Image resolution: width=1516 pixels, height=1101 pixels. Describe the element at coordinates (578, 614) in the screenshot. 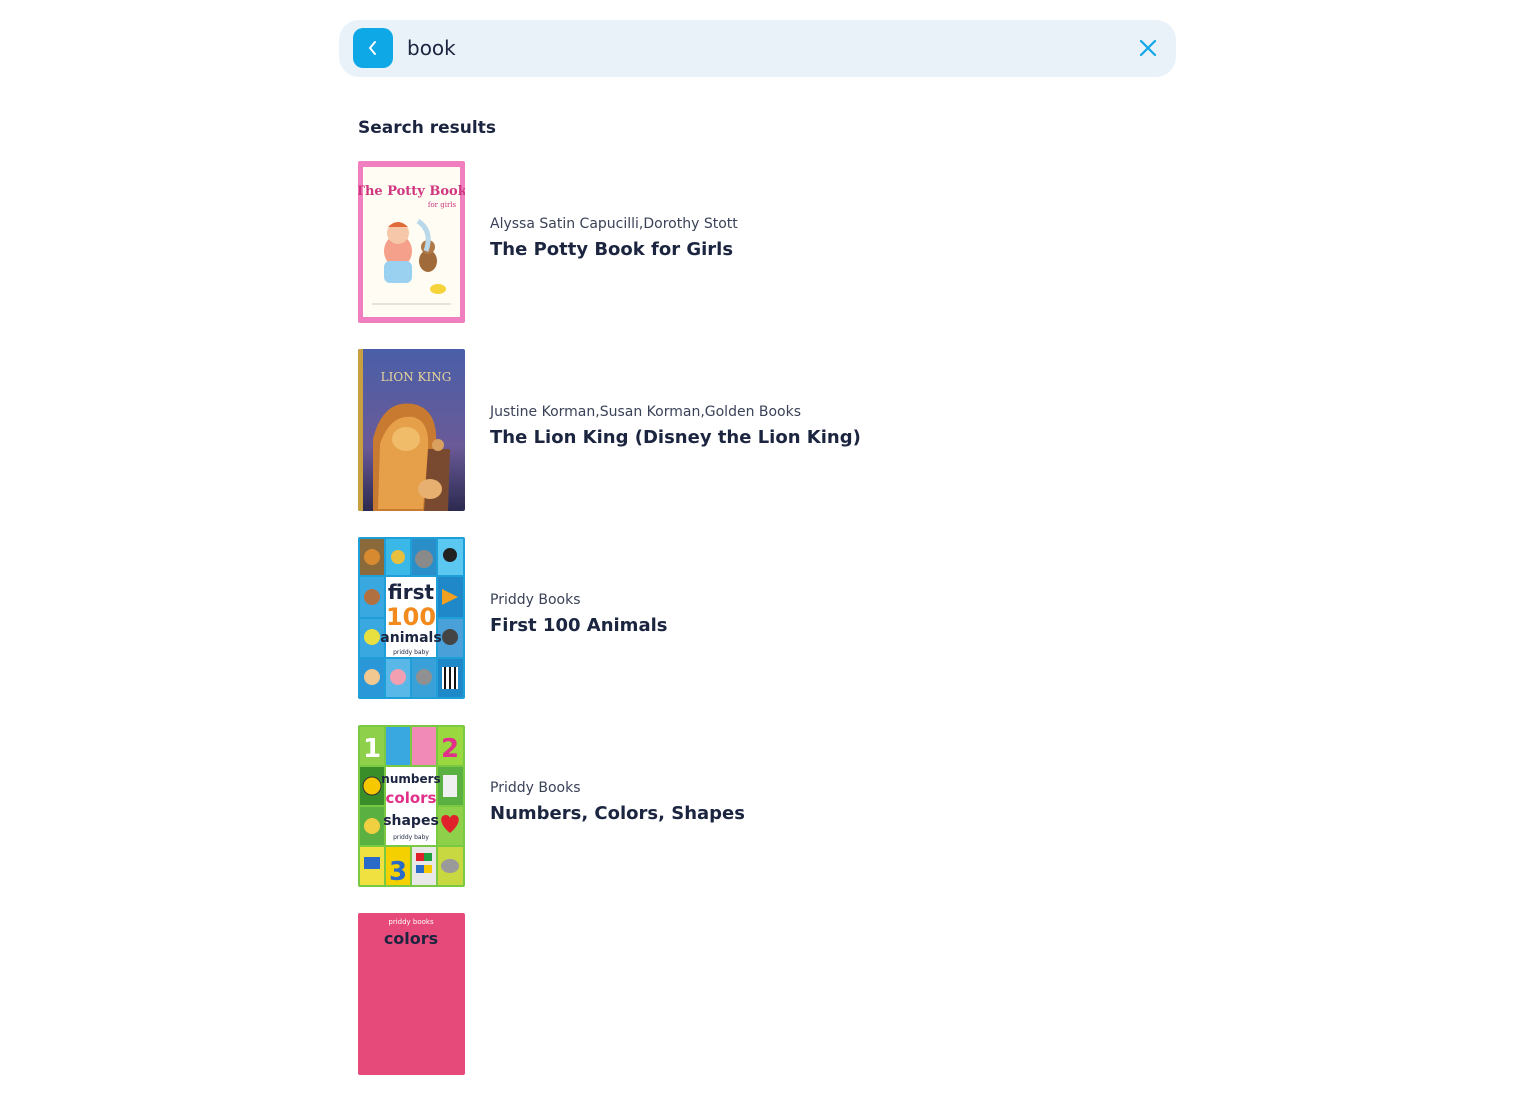

I see `book-info: Priddy Books First 100 Animals` at that location.